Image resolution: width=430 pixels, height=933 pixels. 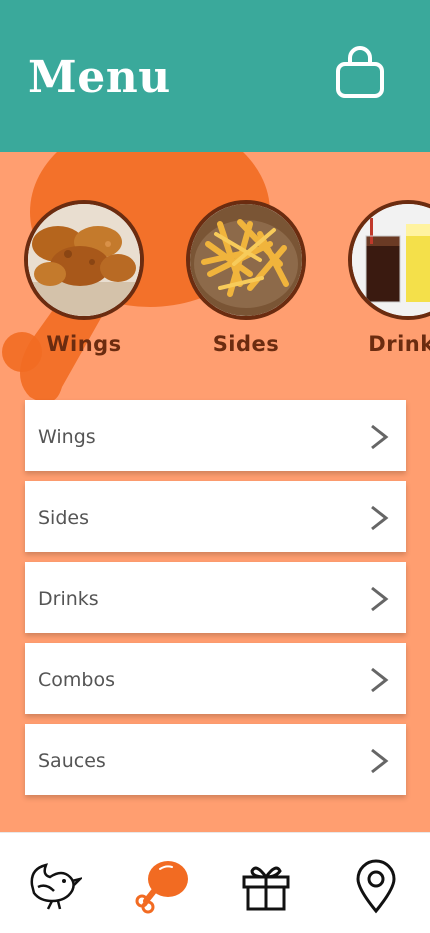 I want to click on bird-logo-icon, so click(x=52, y=885).